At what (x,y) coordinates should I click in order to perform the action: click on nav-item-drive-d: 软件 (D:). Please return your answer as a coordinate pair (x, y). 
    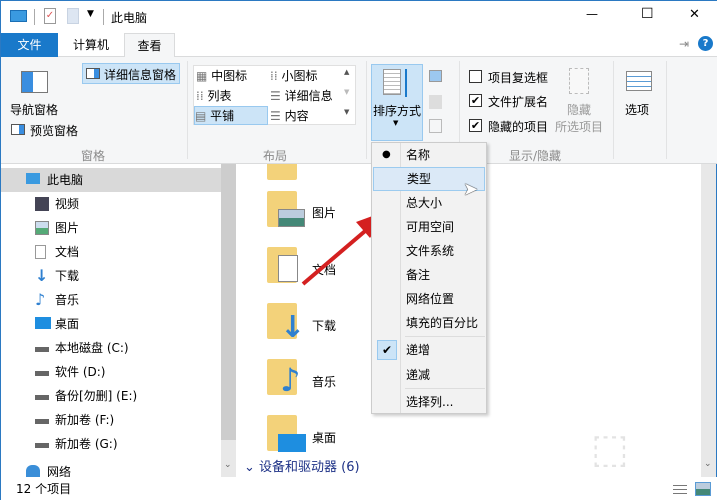
    Looking at the image, I should click on (111, 372).